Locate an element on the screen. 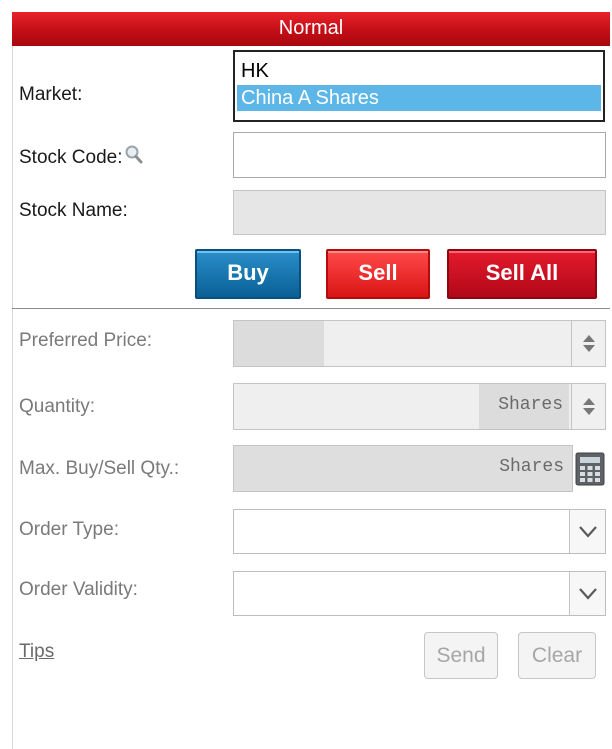 The image size is (612, 749). preferred-price-input is located at coordinates (419, 343).